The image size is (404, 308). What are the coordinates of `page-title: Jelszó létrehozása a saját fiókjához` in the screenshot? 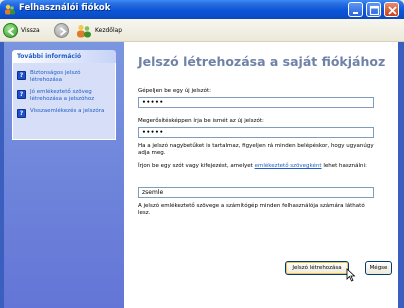 It's located at (262, 61).